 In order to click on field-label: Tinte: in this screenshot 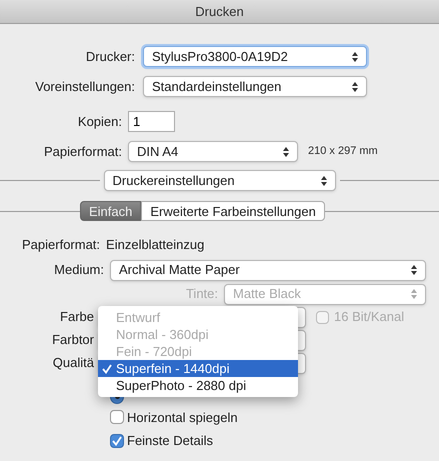, I will do `click(202, 294)`.